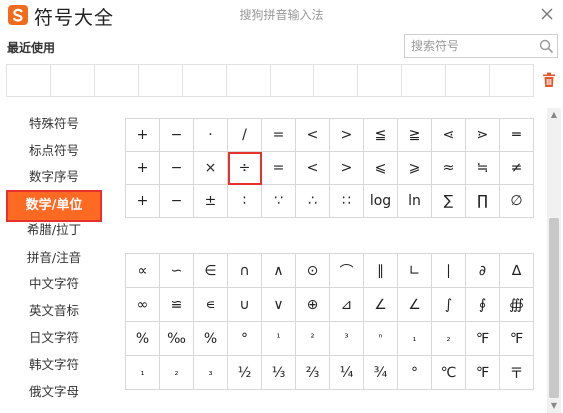  Describe the element at coordinates (380, 372) in the screenshot. I see `symbol-cell: ¾` at that location.